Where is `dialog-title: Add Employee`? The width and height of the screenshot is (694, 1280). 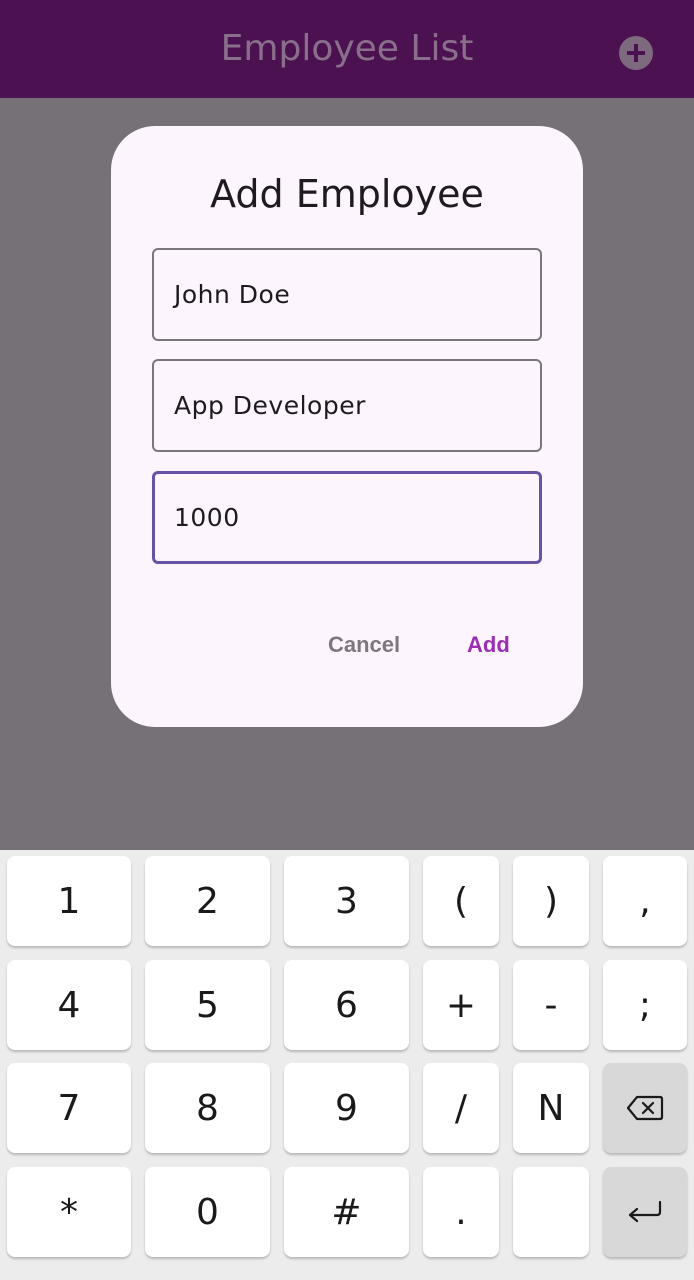 dialog-title: Add Employee is located at coordinates (347, 194).